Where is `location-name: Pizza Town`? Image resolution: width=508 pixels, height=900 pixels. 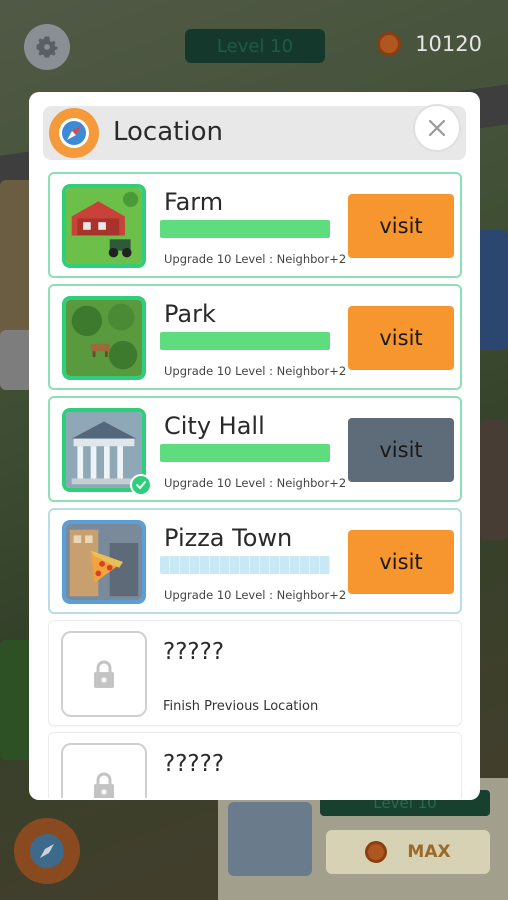 location-name: Pizza Town is located at coordinates (228, 538).